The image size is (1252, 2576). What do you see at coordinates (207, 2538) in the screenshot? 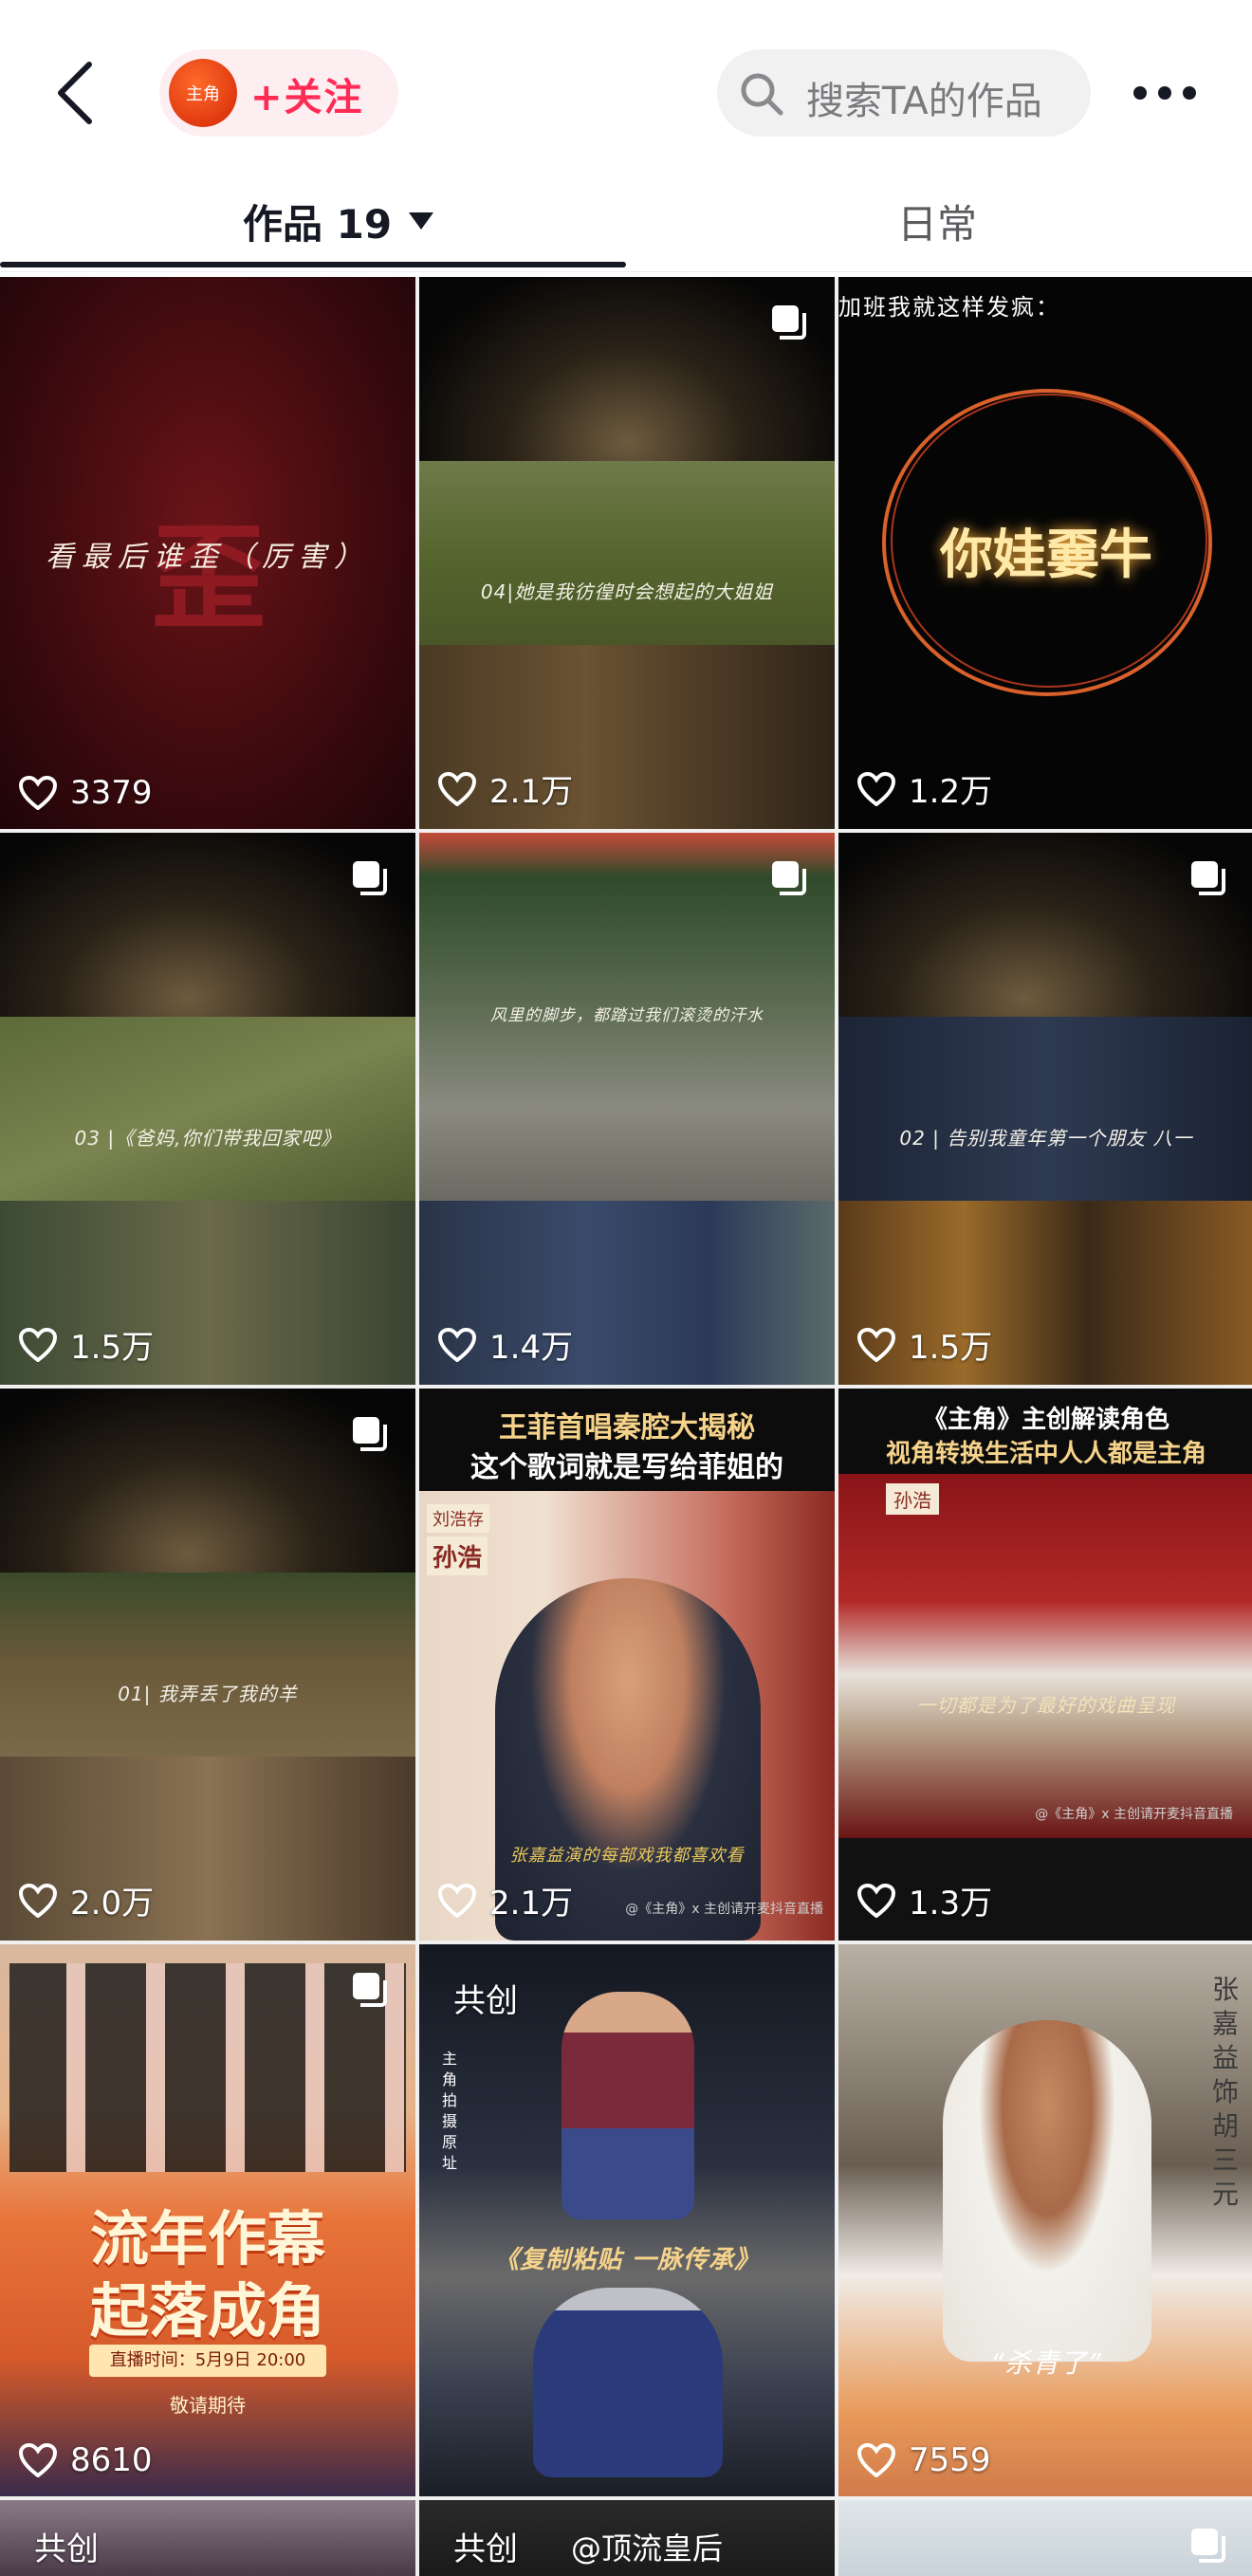
I see `video-tile: 共创` at bounding box center [207, 2538].